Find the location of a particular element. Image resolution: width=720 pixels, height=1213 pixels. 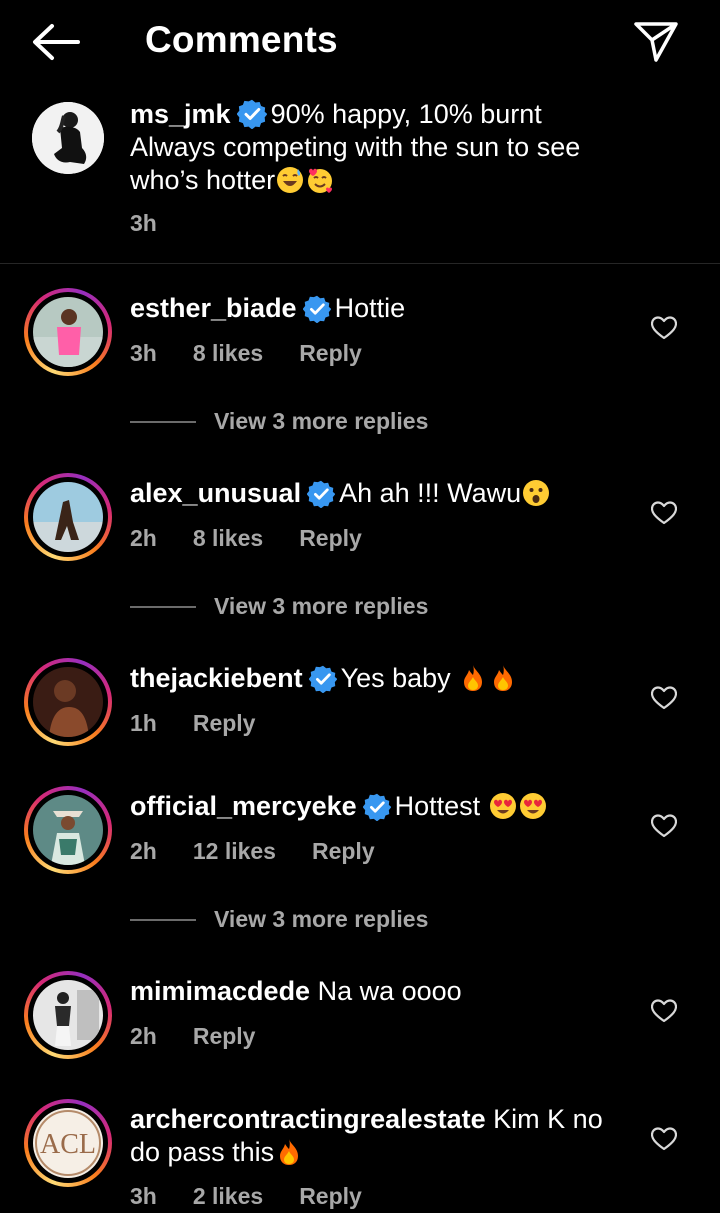

comment-text: thejackiebent Yes baby is located at coordinates (370, 678).